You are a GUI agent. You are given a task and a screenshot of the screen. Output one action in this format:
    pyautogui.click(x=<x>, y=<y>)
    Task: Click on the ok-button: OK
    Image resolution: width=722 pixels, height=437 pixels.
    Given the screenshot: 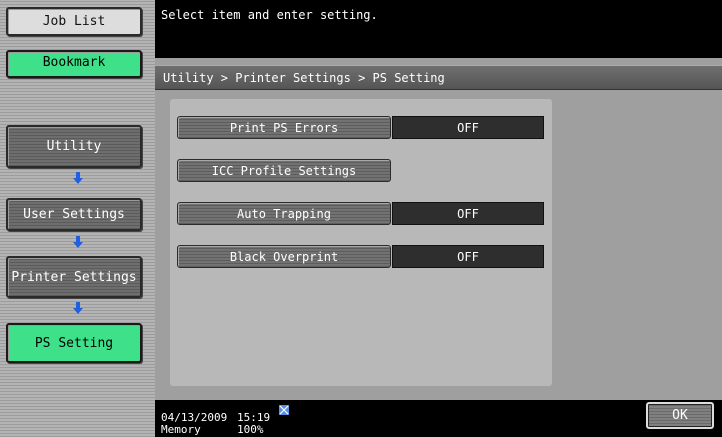 What is the action you would take?
    pyautogui.click(x=680, y=415)
    